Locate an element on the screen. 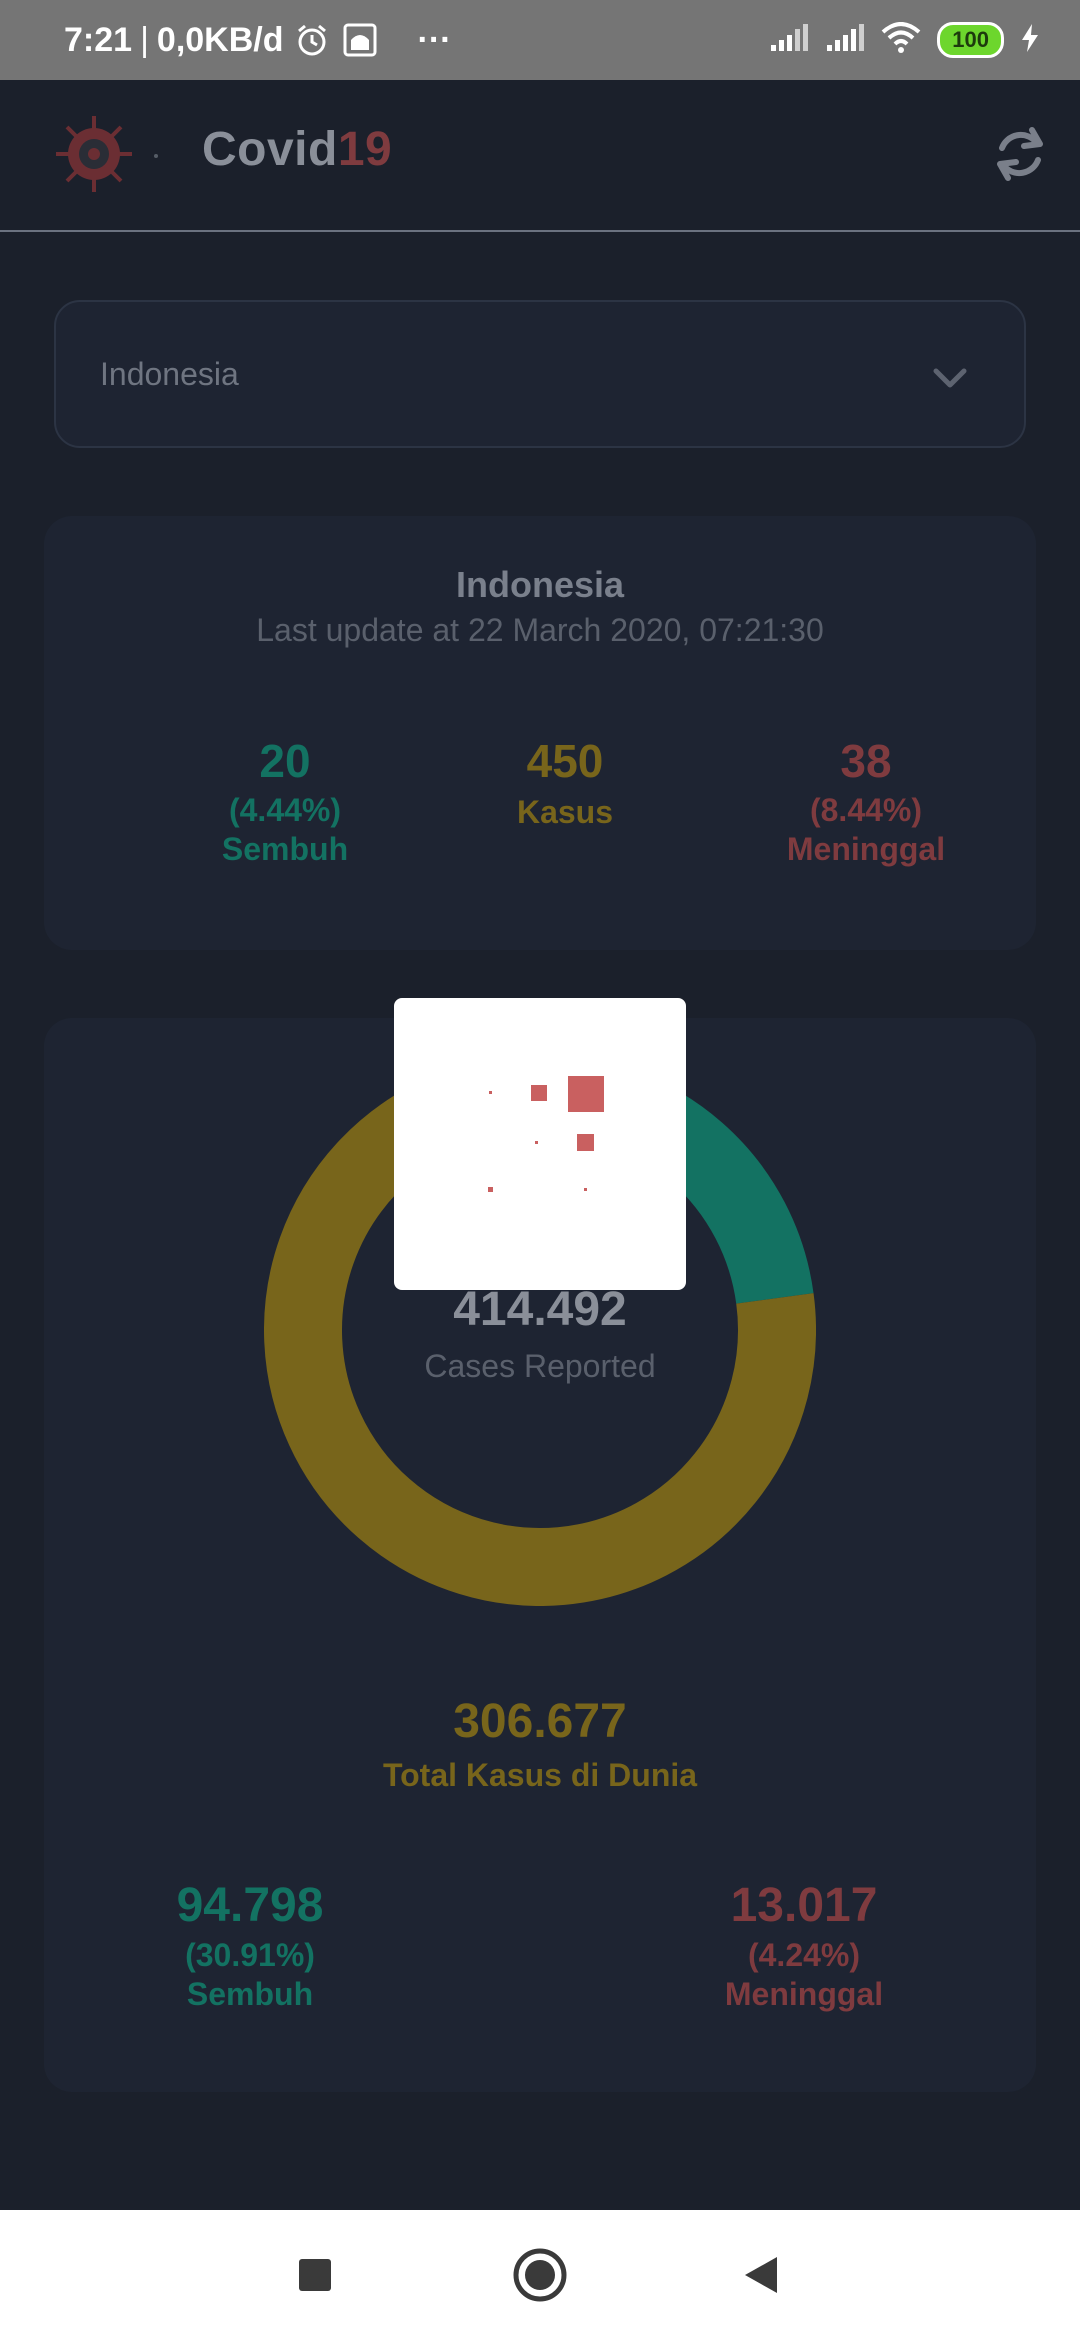 The height and width of the screenshot is (2340, 1080). app-title: Covid19 is located at coordinates (297, 149).